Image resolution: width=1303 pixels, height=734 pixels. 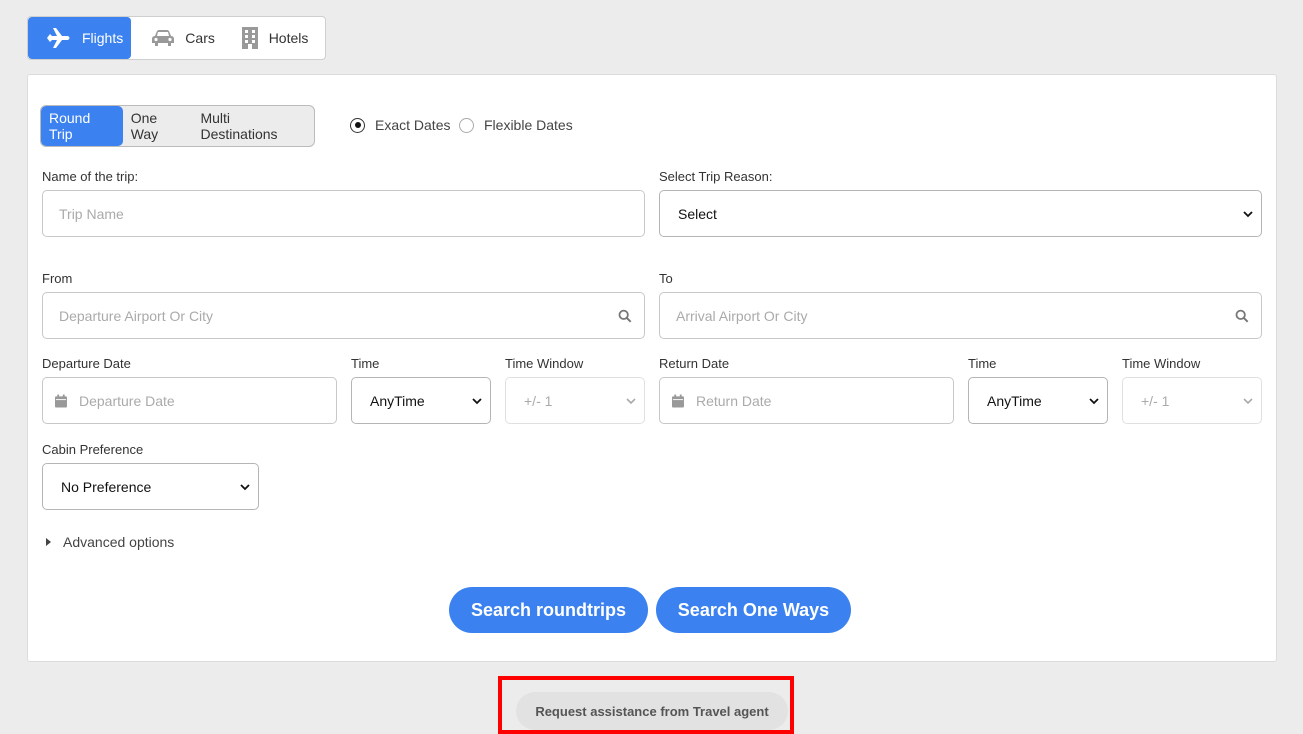 I want to click on return-time-select: AnyTime, so click(x=1038, y=400).